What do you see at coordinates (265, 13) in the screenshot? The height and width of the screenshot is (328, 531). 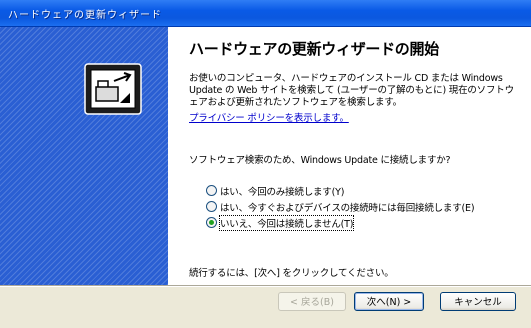 I see `title-bar: ハードウェアの更新ウィザード` at bounding box center [265, 13].